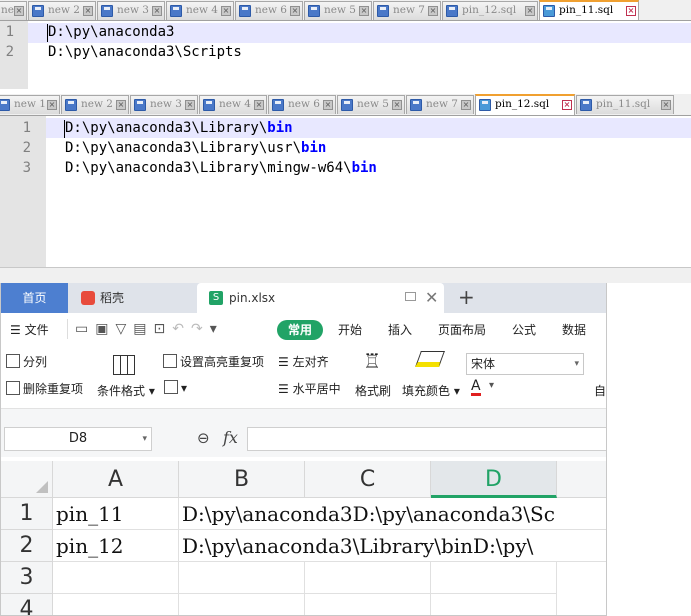 The image size is (691, 616). I want to click on cell-b2: D:\py\anaconda3\Library\binD:\py\, so click(392, 546).